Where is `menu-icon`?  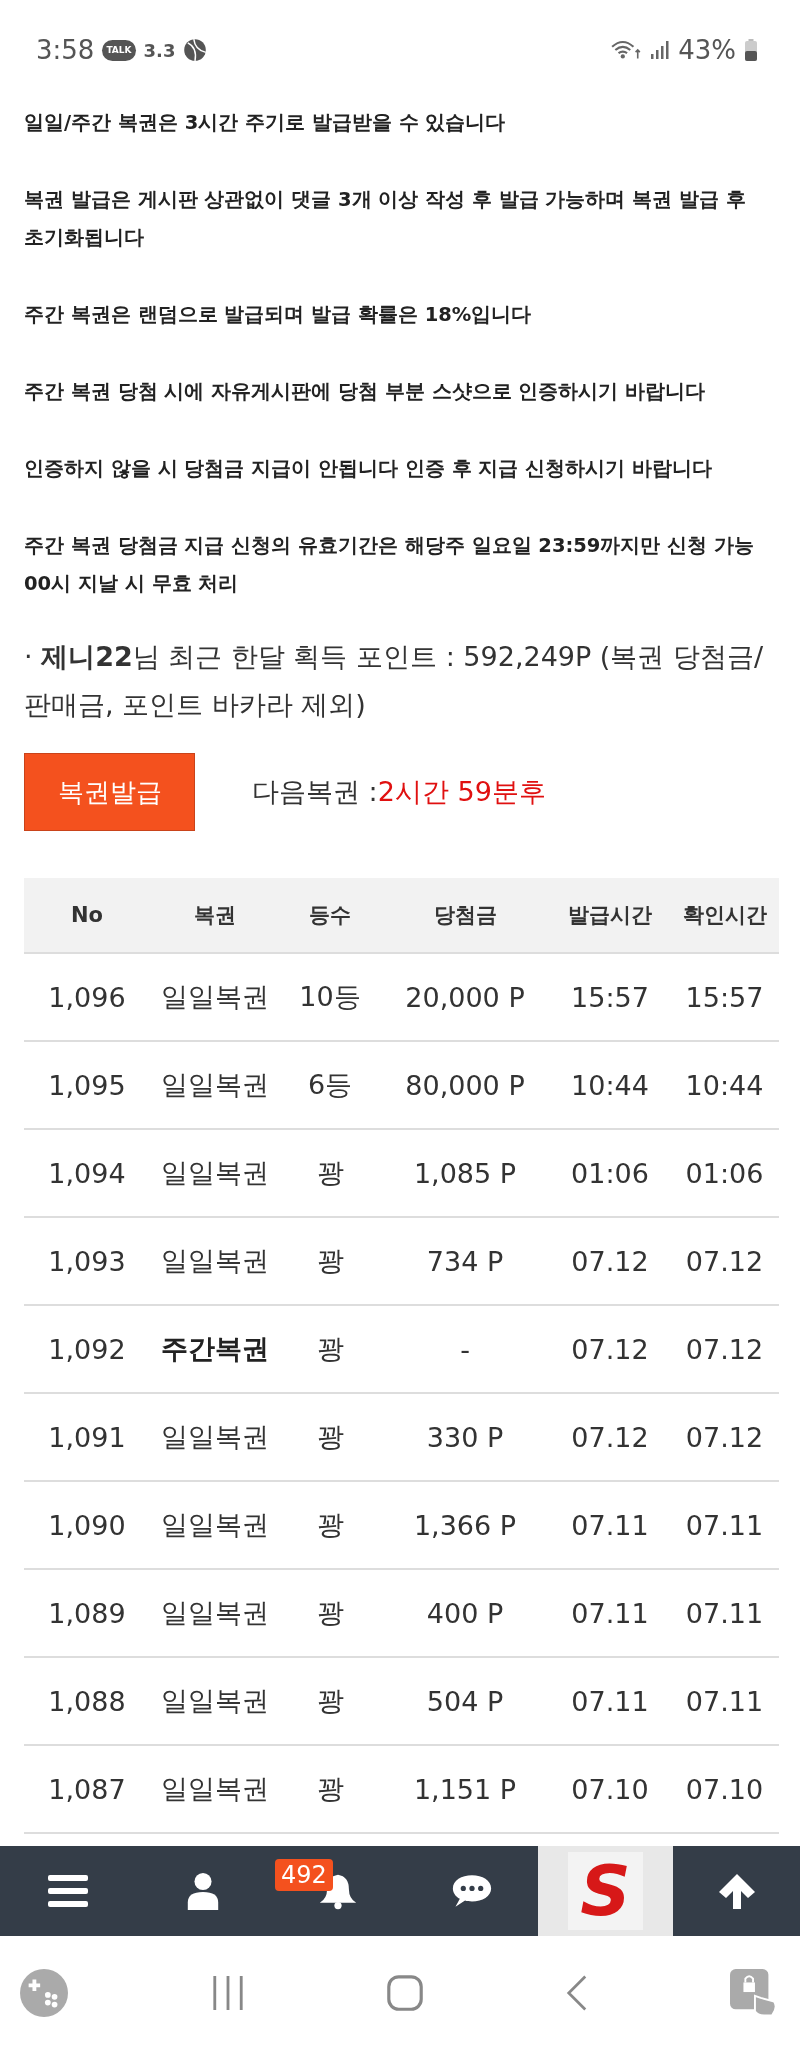 menu-icon is located at coordinates (67, 1891).